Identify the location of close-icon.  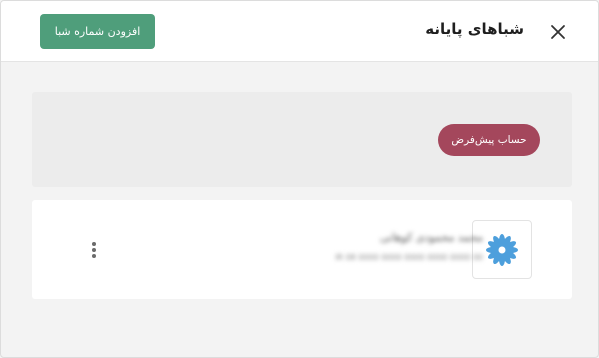
(558, 32).